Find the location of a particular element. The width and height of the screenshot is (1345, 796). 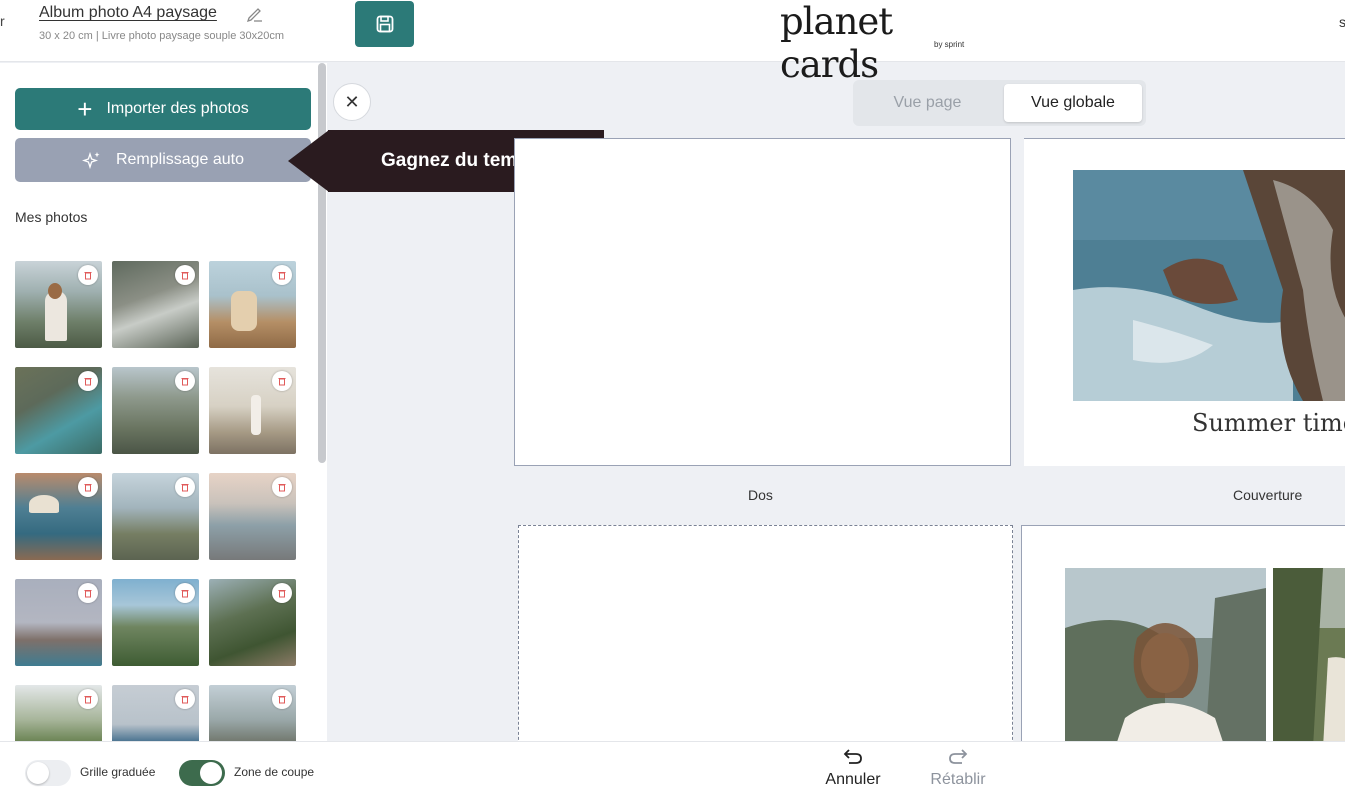

ruler-grid-toggle is located at coordinates (48, 773).